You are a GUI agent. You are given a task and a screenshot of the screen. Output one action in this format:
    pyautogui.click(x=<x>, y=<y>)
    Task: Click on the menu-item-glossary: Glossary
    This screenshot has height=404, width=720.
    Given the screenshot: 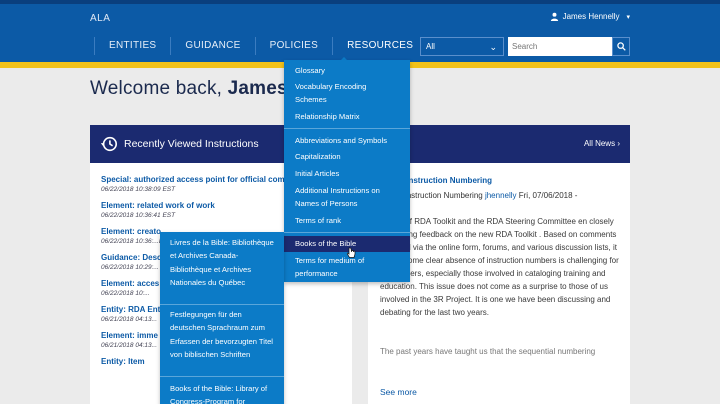 What is the action you would take?
    pyautogui.click(x=347, y=70)
    